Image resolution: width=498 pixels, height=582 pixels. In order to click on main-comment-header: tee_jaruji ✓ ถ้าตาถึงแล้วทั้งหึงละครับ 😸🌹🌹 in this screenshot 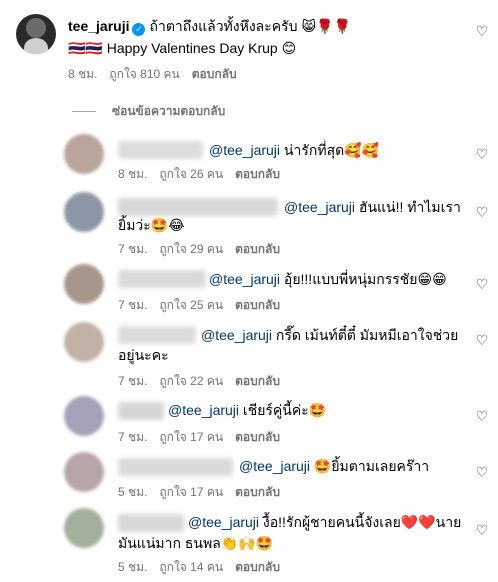, I will do `click(209, 26)`.